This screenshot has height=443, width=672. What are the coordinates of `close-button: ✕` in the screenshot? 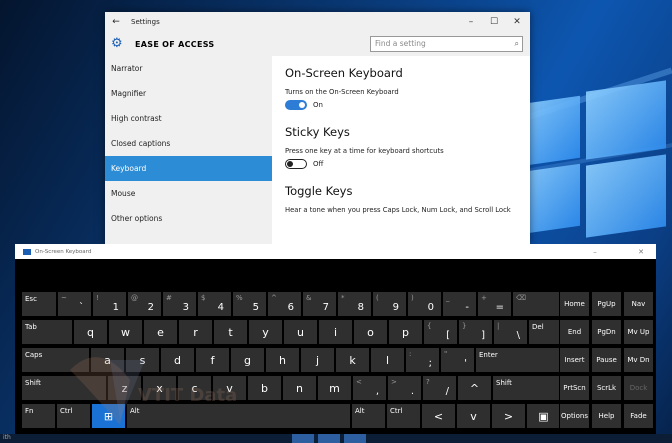 It's located at (517, 22).